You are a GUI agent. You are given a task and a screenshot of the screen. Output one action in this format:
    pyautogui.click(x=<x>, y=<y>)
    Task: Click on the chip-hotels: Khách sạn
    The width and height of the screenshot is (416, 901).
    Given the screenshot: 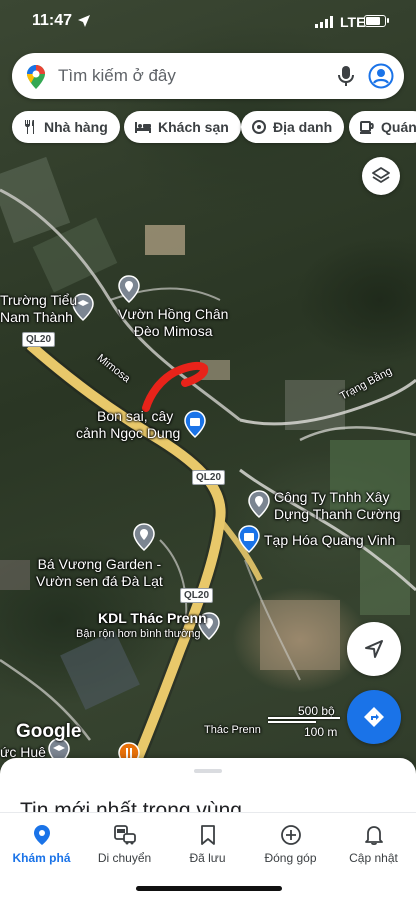 What is the action you would take?
    pyautogui.click(x=182, y=127)
    